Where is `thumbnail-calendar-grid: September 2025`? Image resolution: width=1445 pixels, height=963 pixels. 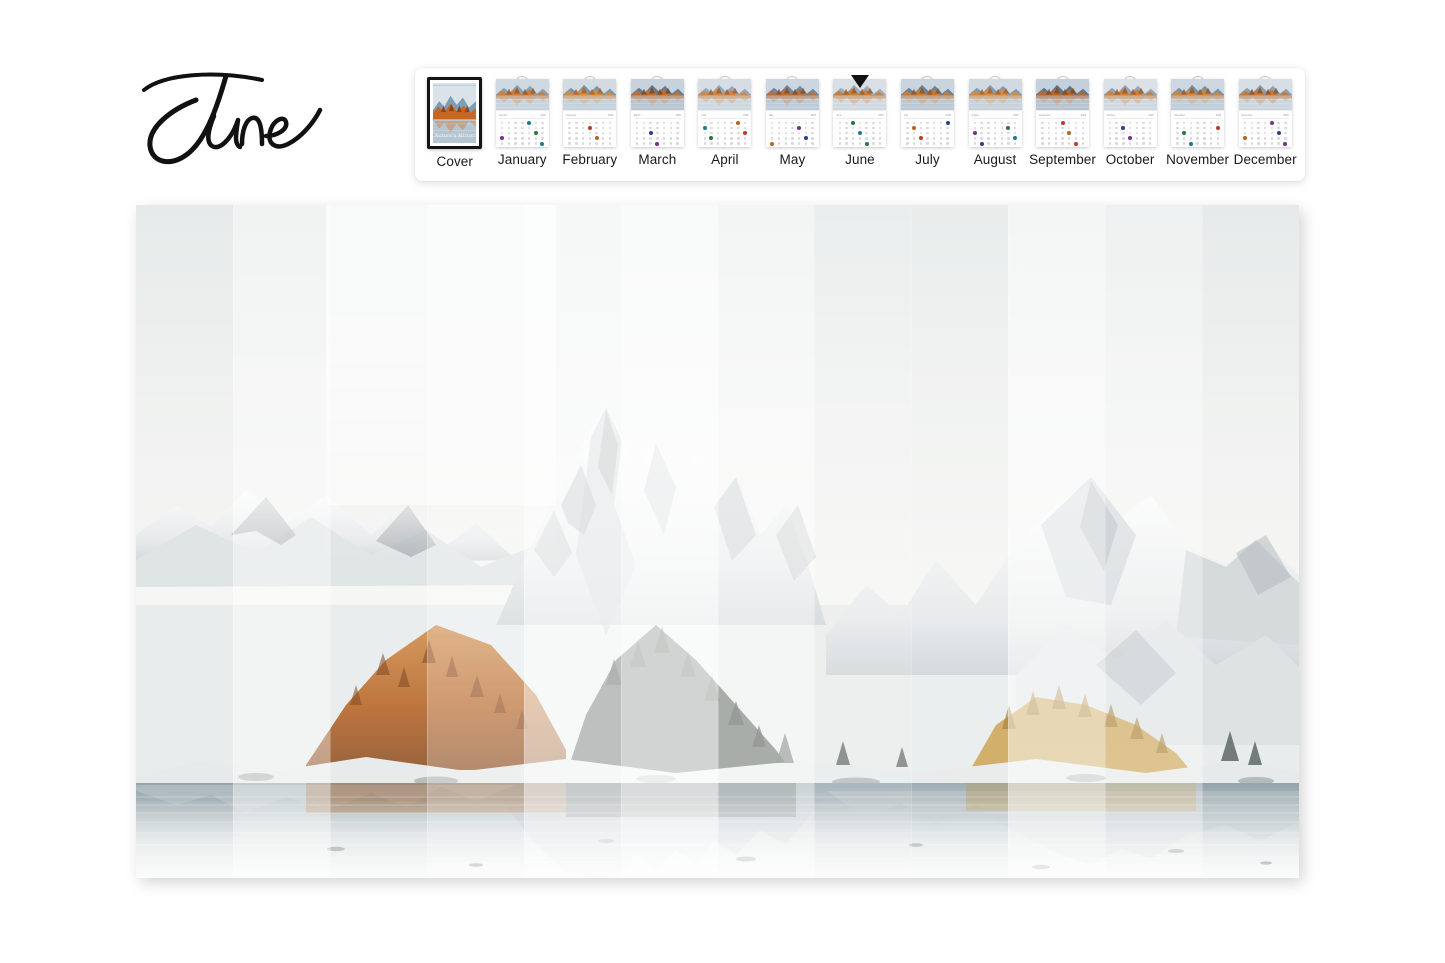 thumbnail-calendar-grid: September 2025 is located at coordinates (1063, 129).